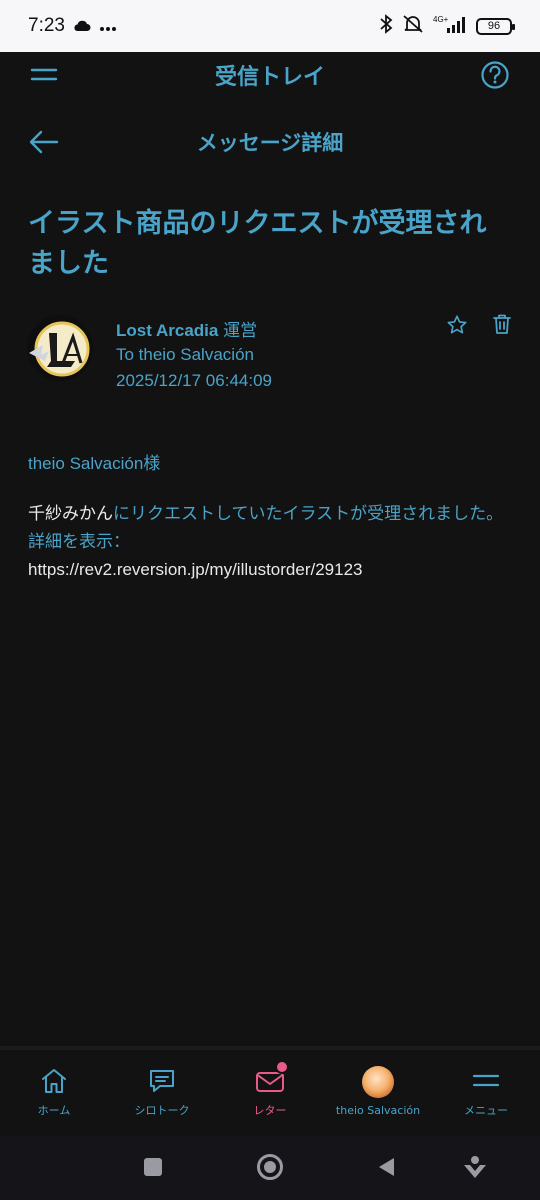  Describe the element at coordinates (167, 330) in the screenshot. I see `sender-name-text: Lost Arcadia` at that location.